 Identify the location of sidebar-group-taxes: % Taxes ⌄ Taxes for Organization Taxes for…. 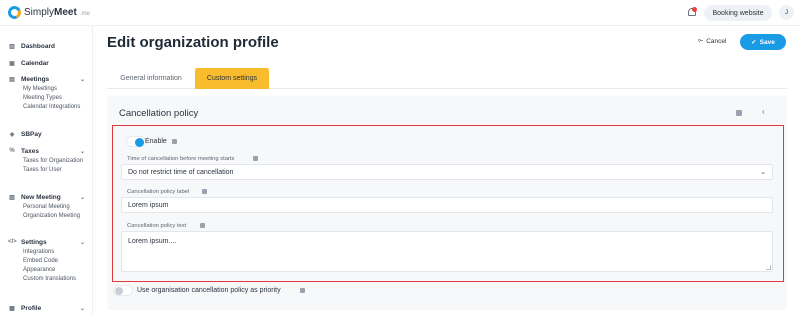
(46, 160).